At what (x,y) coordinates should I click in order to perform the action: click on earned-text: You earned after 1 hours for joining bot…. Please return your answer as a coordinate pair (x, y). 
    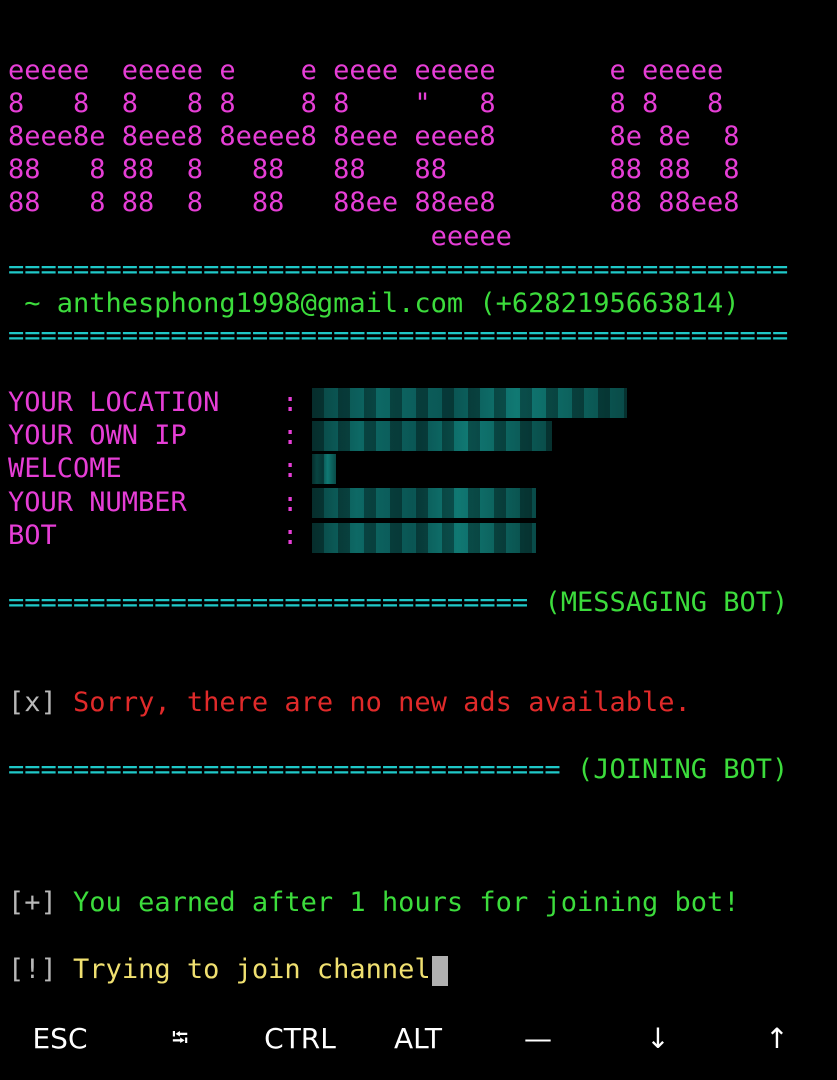
    Looking at the image, I should click on (406, 902).